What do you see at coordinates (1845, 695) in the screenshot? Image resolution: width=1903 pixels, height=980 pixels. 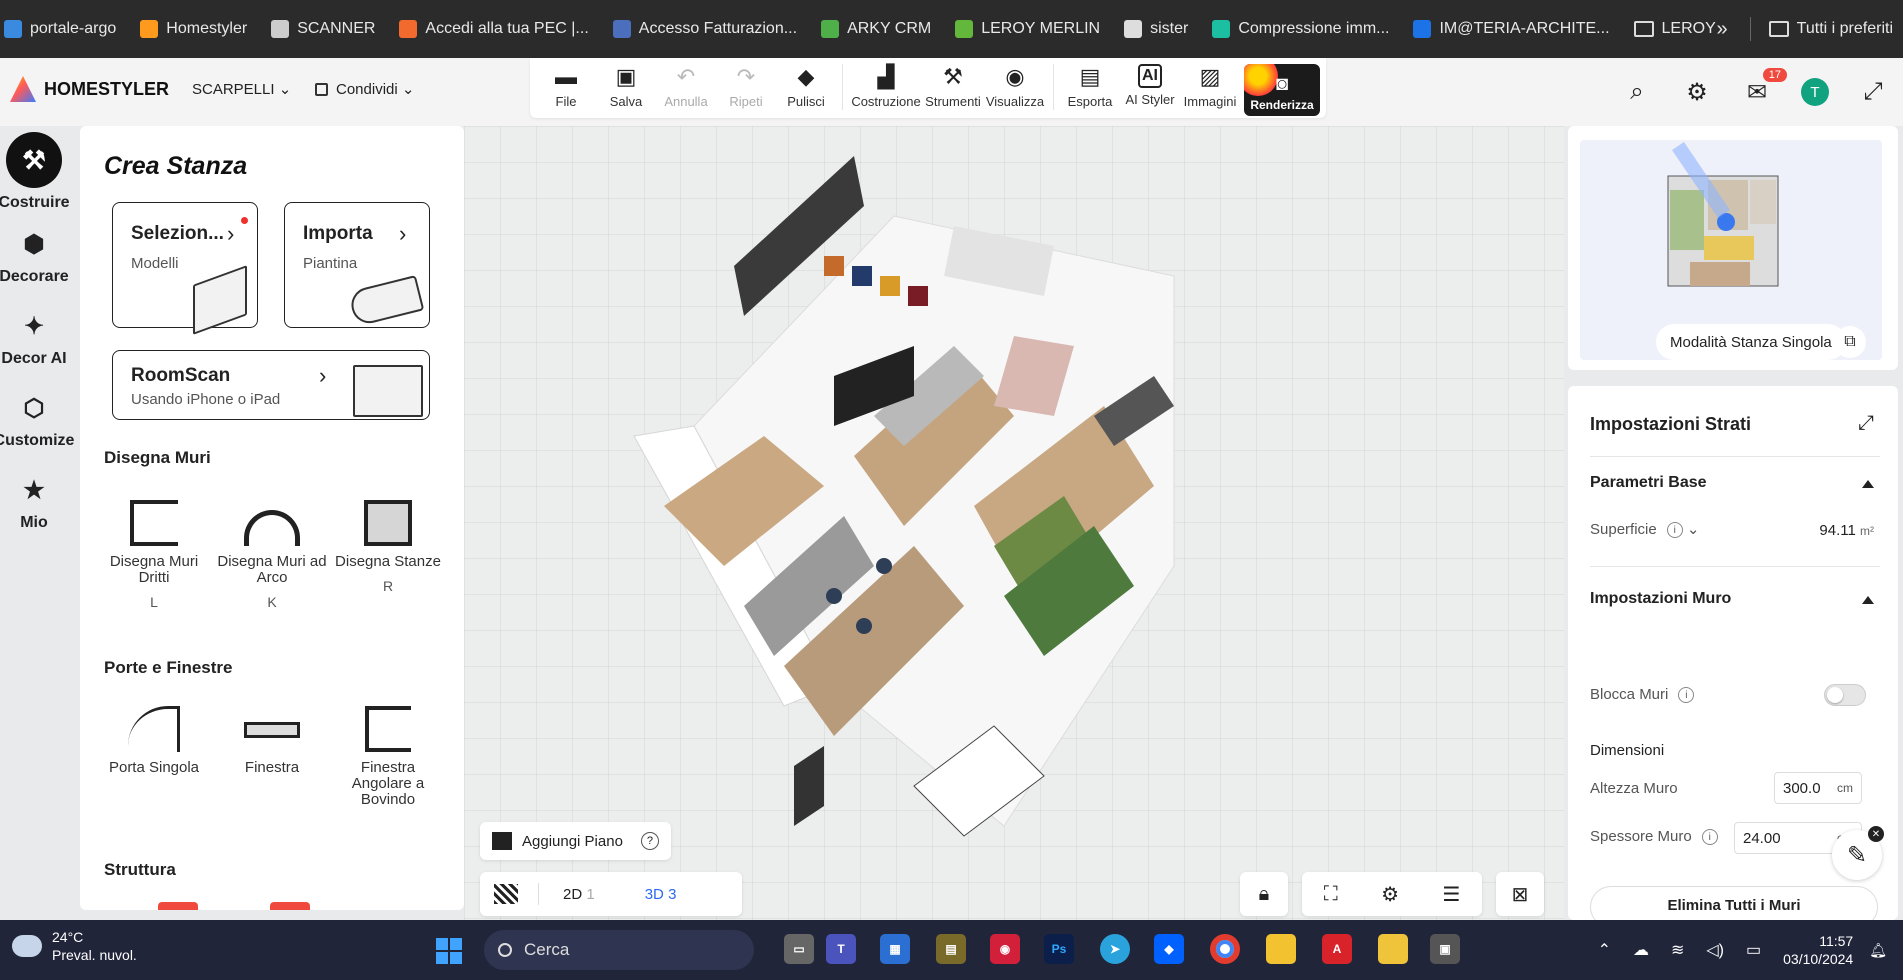 I see `lock-walls-toggle` at bounding box center [1845, 695].